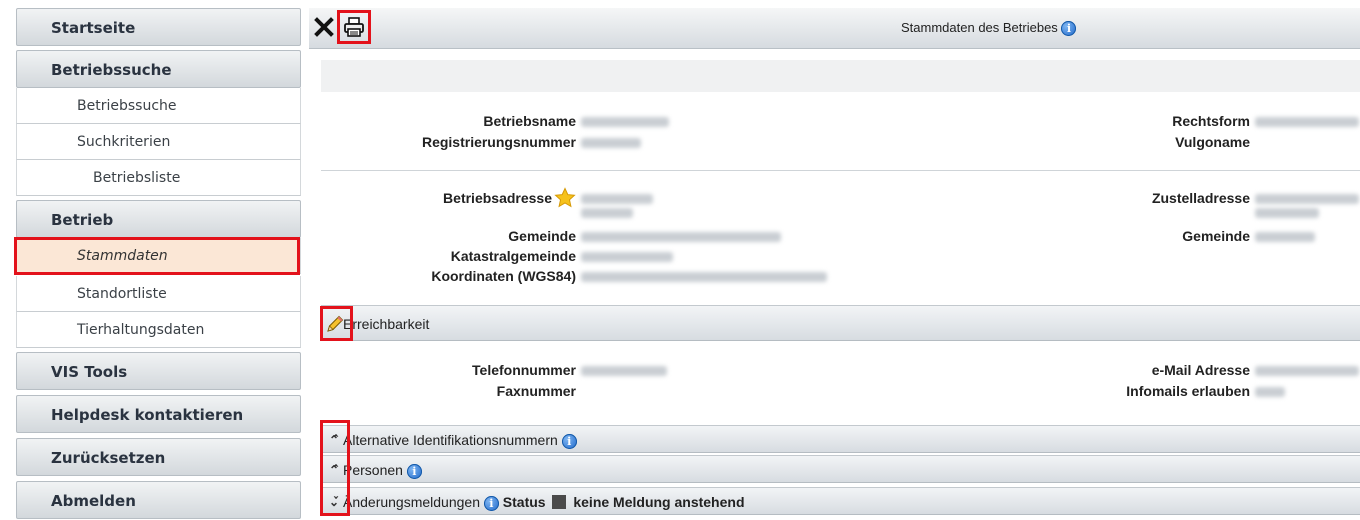 The width and height of the screenshot is (1360, 520). I want to click on nav-label: Stammdaten, so click(122, 256).